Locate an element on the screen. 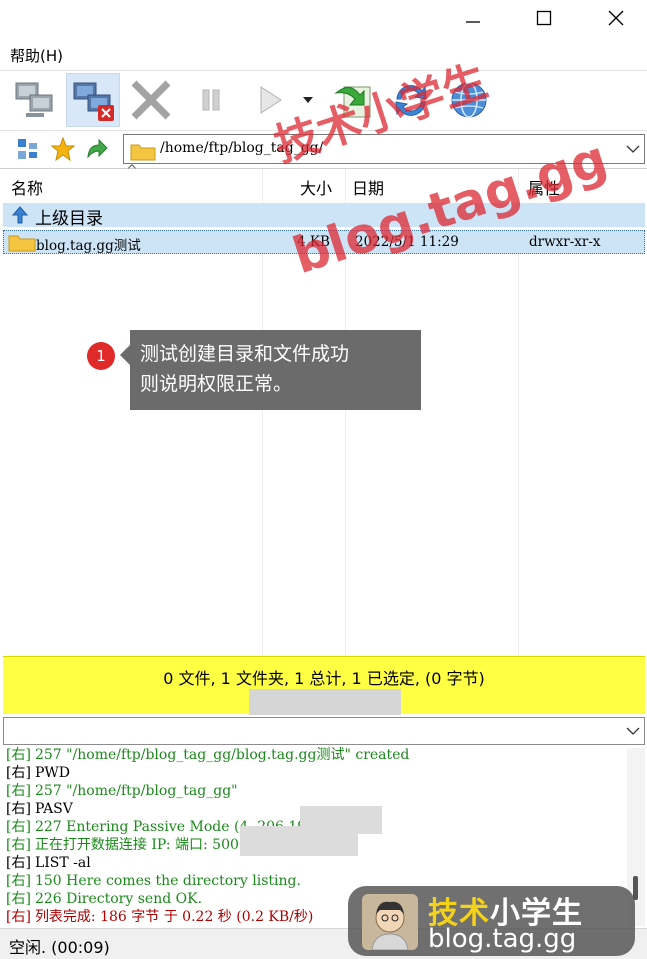 Image resolution: width=647 pixels, height=959 pixels. minimize-button is located at coordinates (473, 18).